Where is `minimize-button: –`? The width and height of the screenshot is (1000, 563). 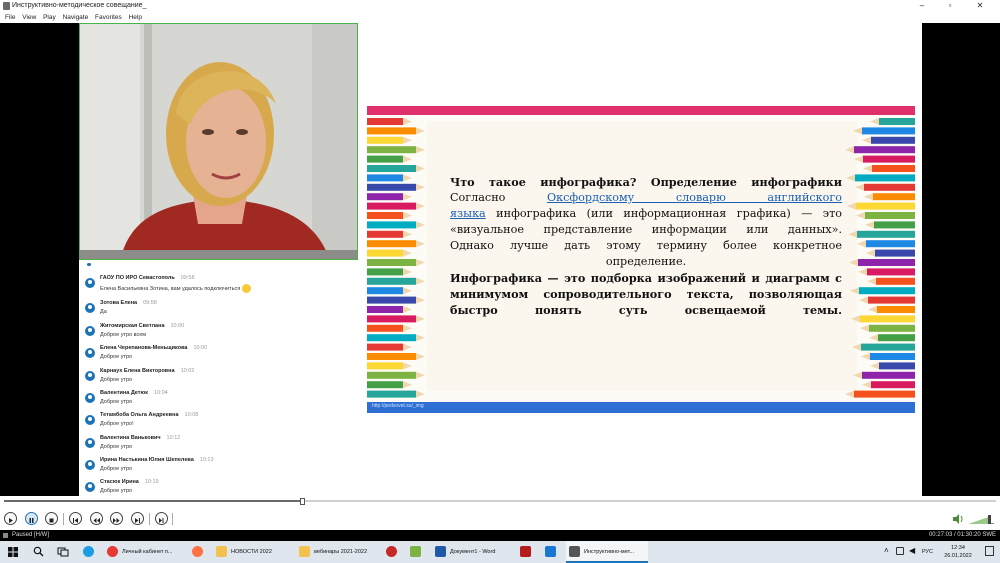 minimize-button: – is located at coordinates (922, 6).